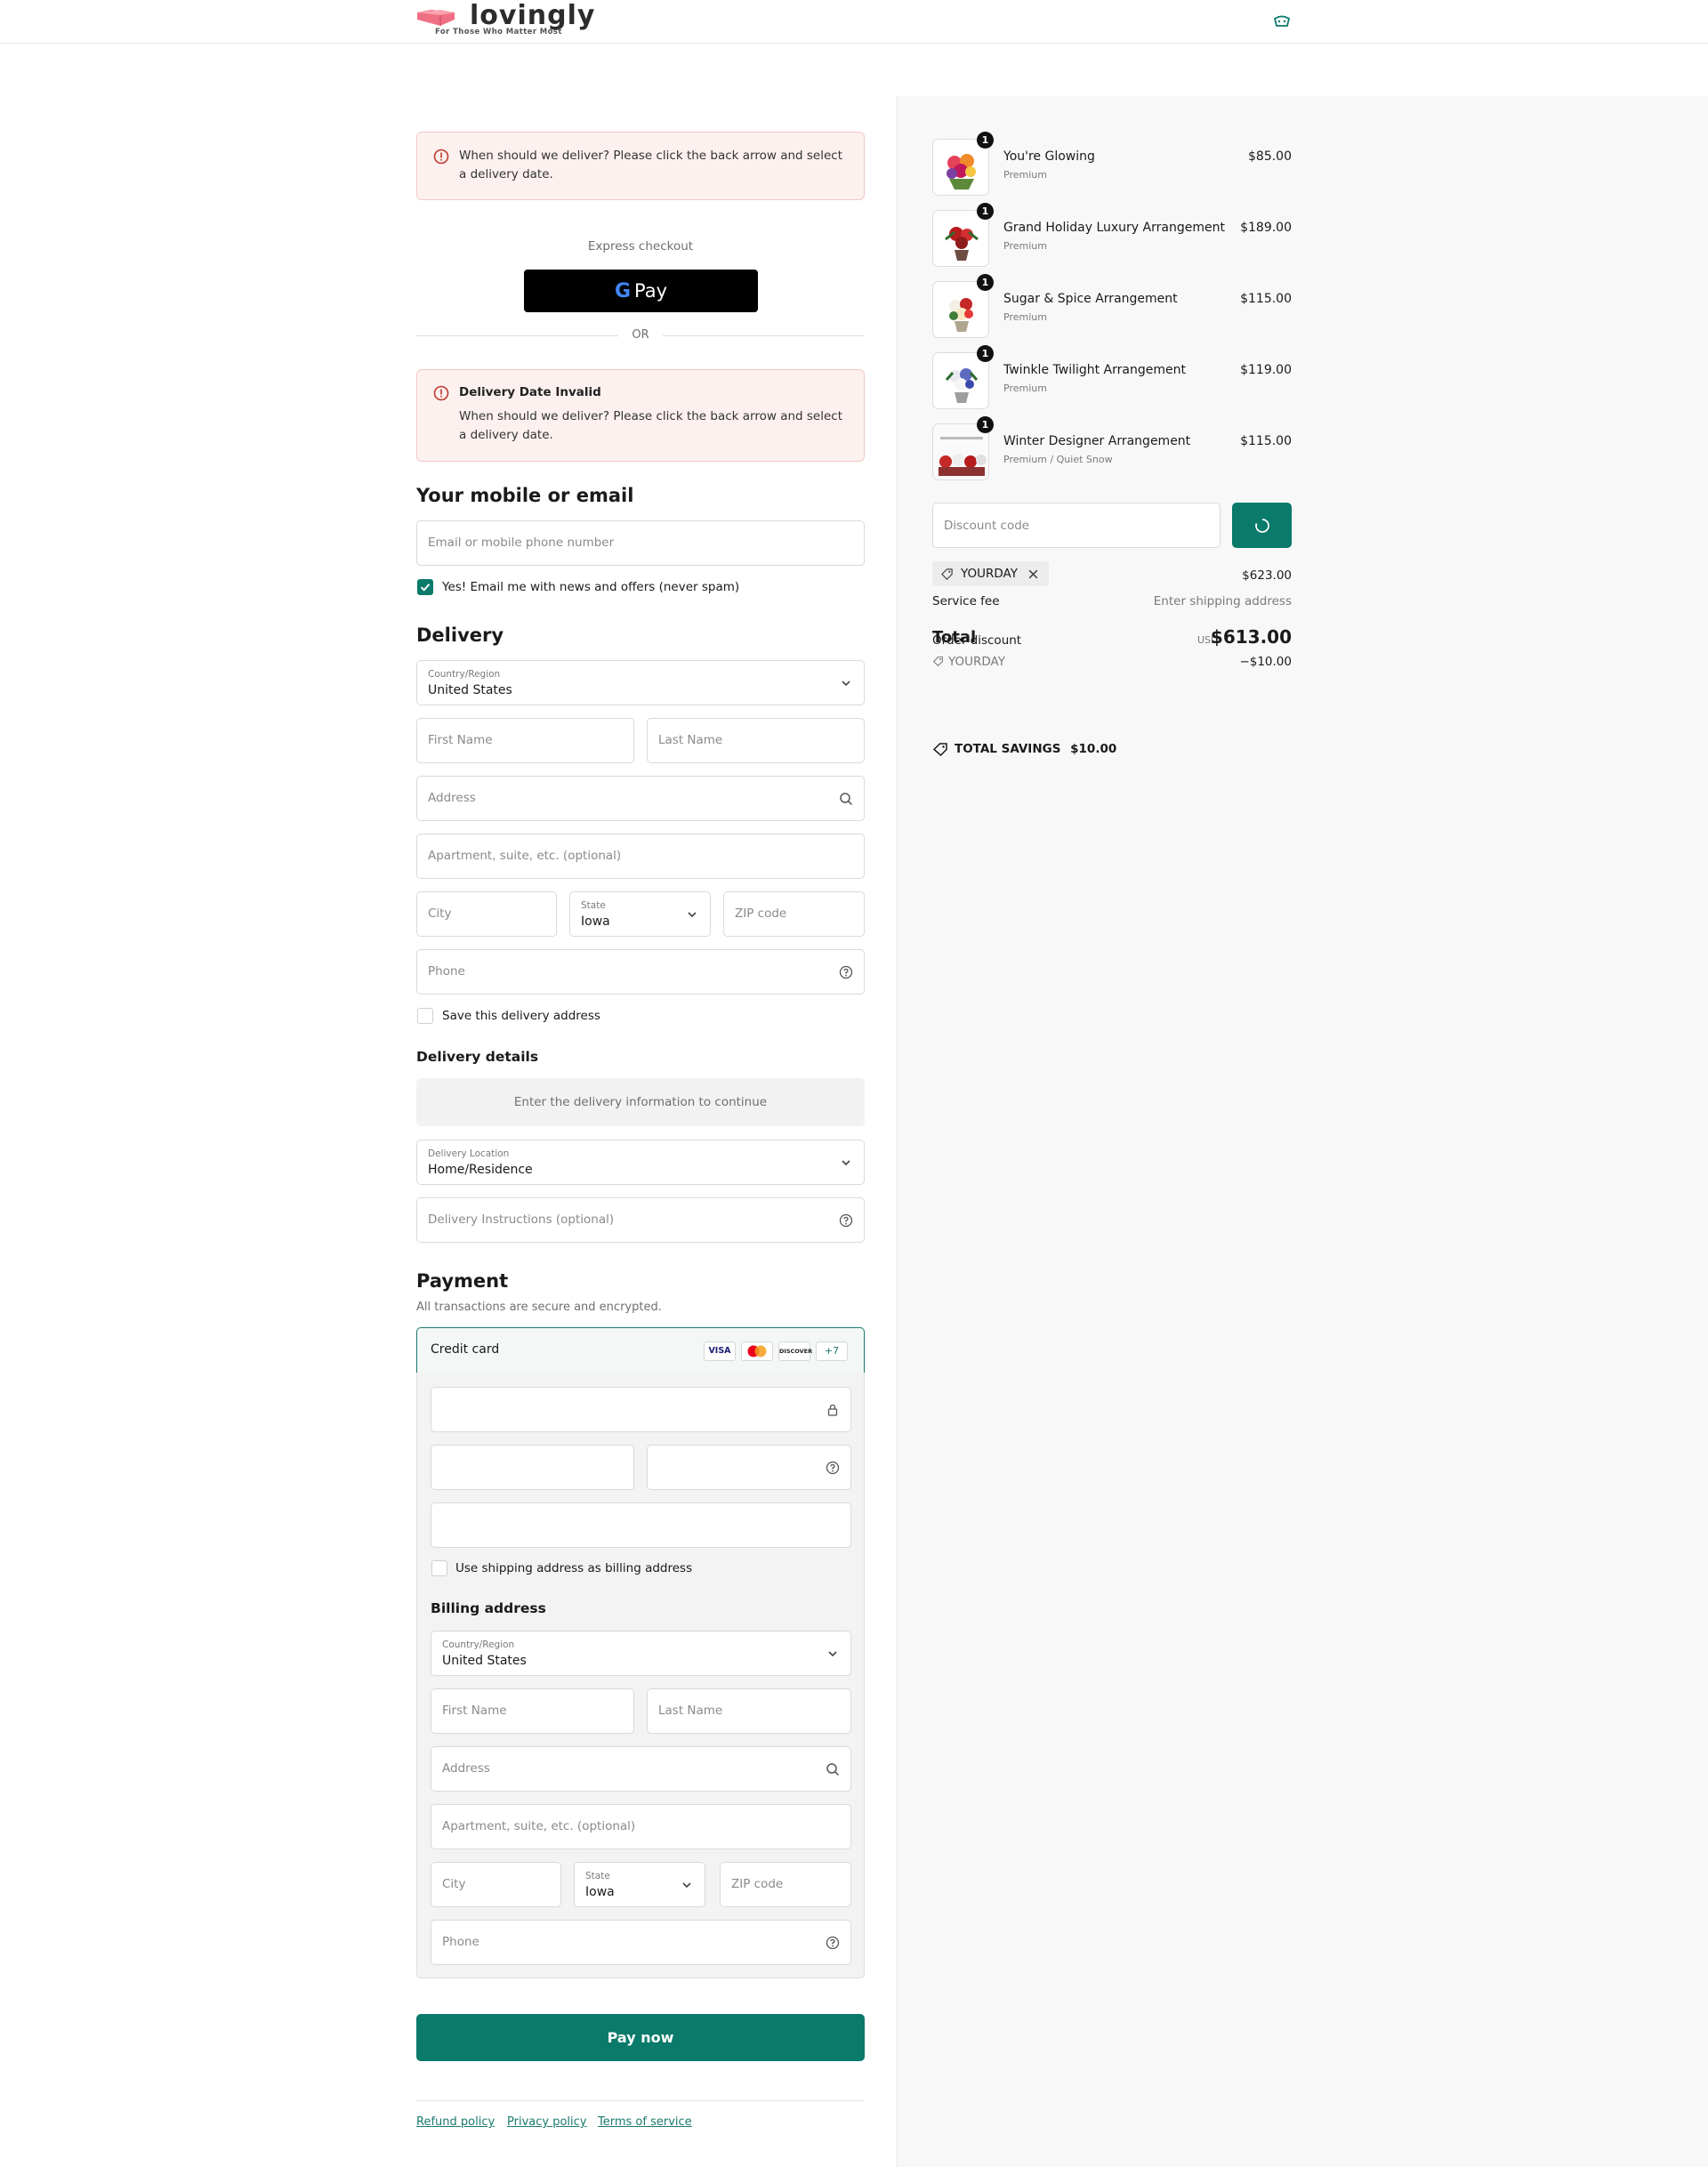  What do you see at coordinates (1265, 662) in the screenshot?
I see `order-discount-value: −$10.00` at bounding box center [1265, 662].